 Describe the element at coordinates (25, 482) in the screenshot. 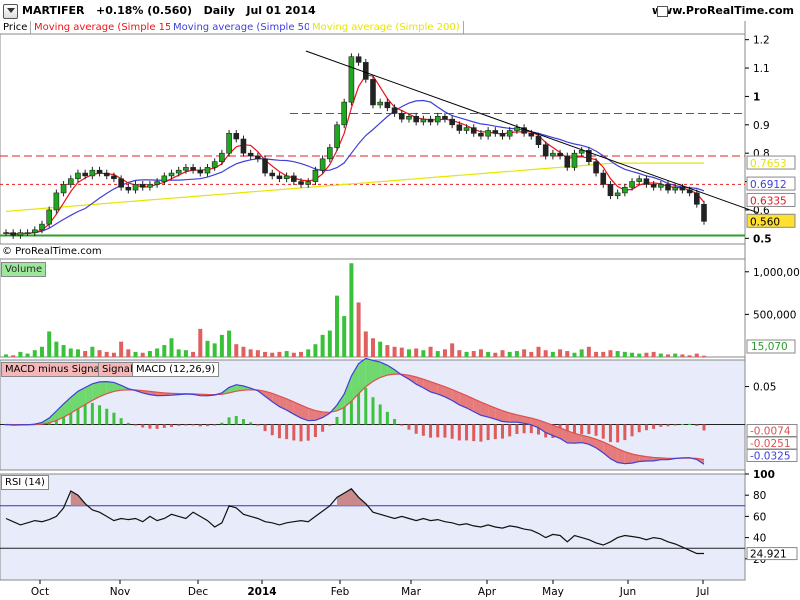

I see `legend-rsi: RSI (14)` at that location.